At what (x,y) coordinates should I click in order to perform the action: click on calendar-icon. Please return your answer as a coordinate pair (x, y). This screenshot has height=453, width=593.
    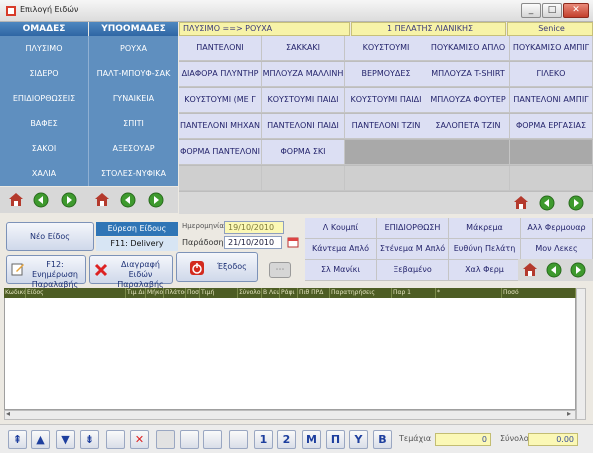
    Looking at the image, I should click on (293, 242).